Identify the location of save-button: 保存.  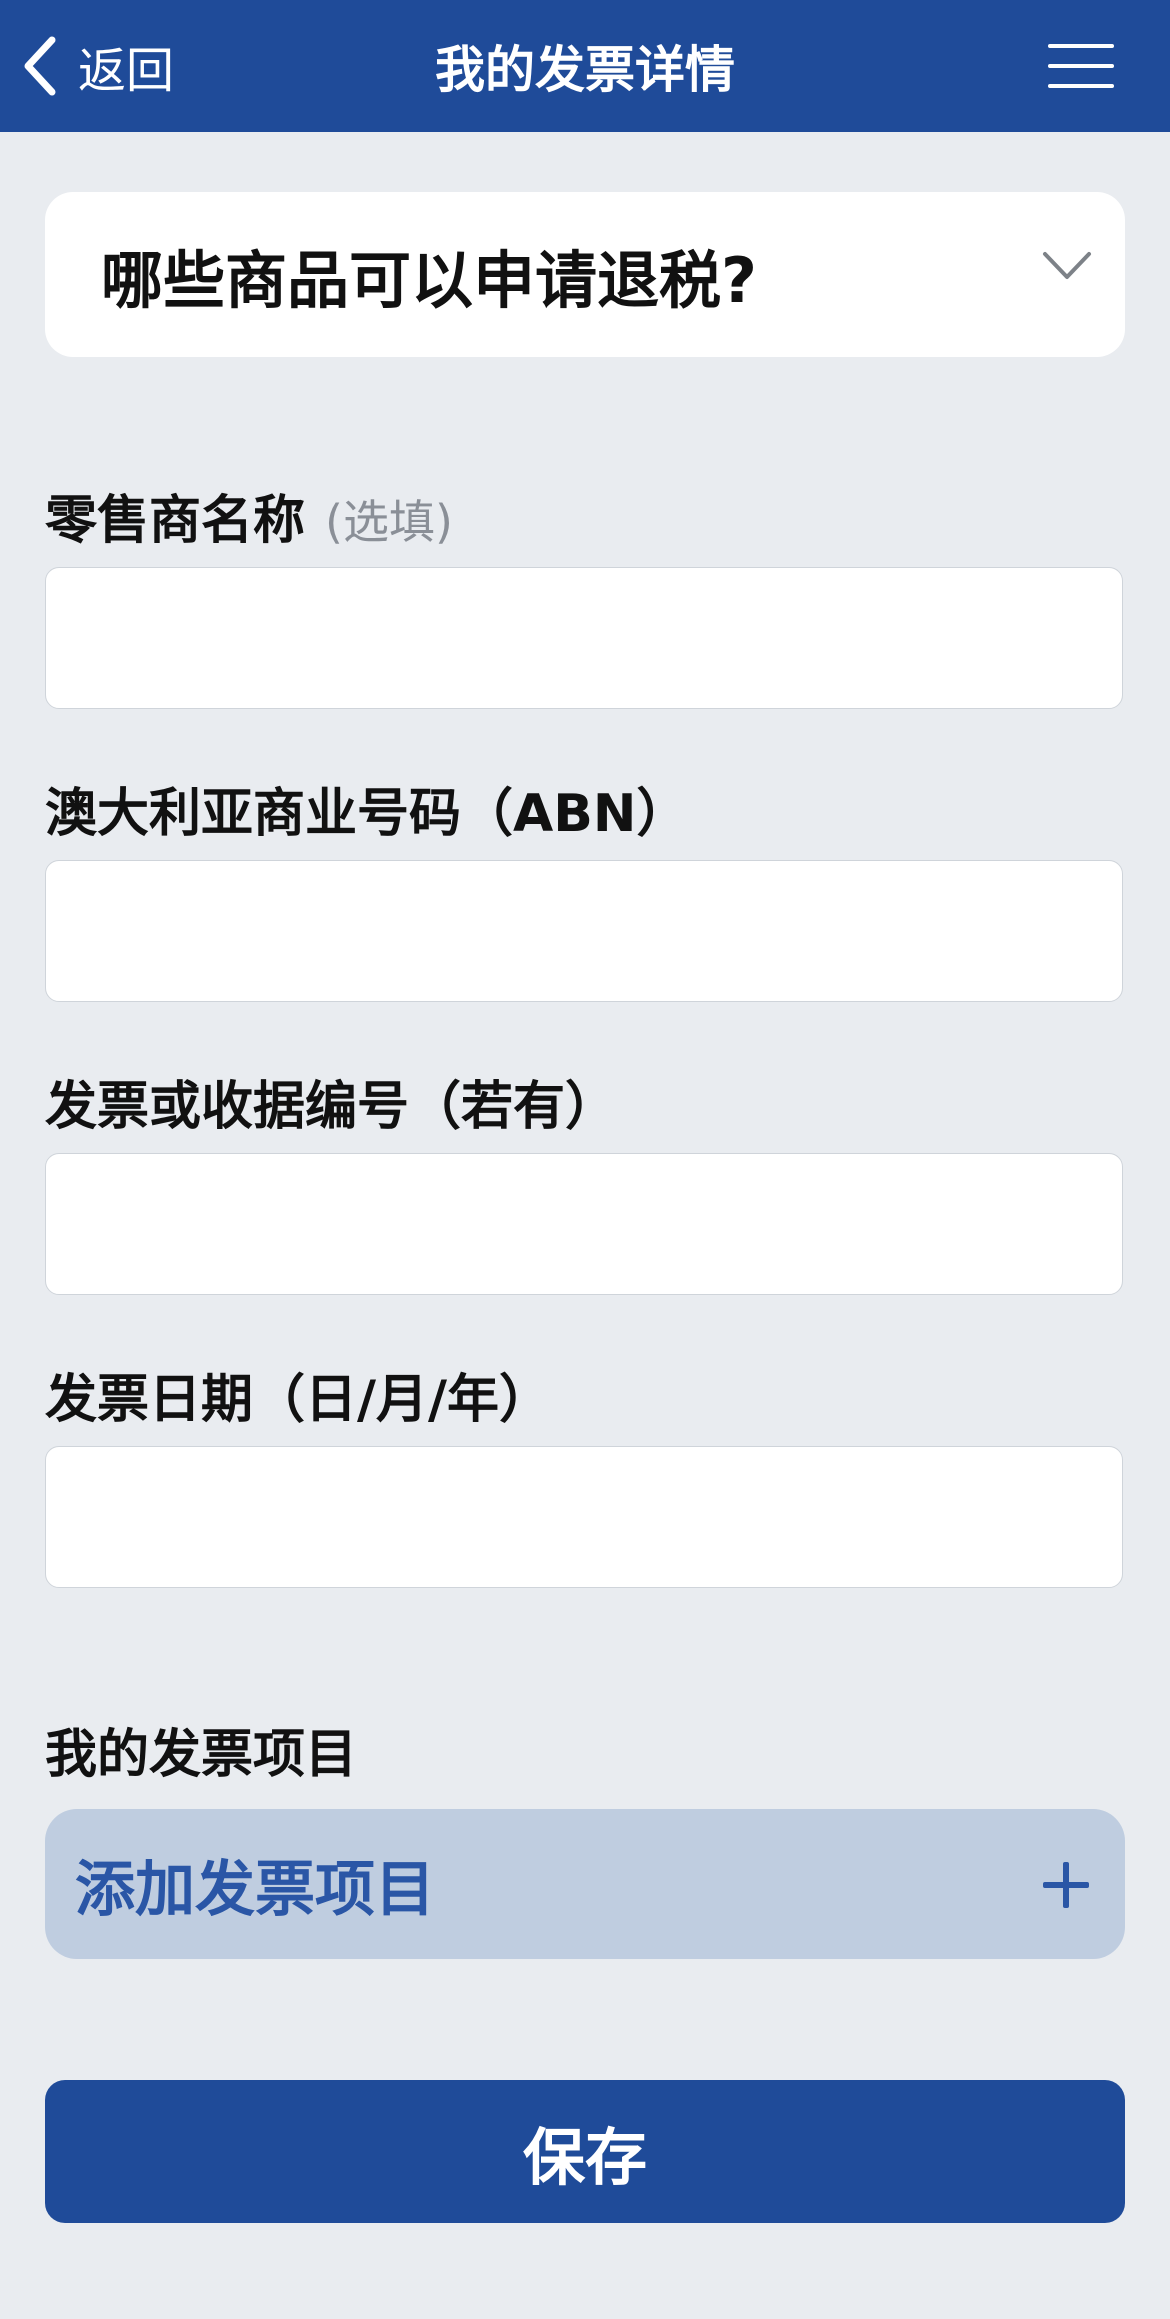
(585, 2151).